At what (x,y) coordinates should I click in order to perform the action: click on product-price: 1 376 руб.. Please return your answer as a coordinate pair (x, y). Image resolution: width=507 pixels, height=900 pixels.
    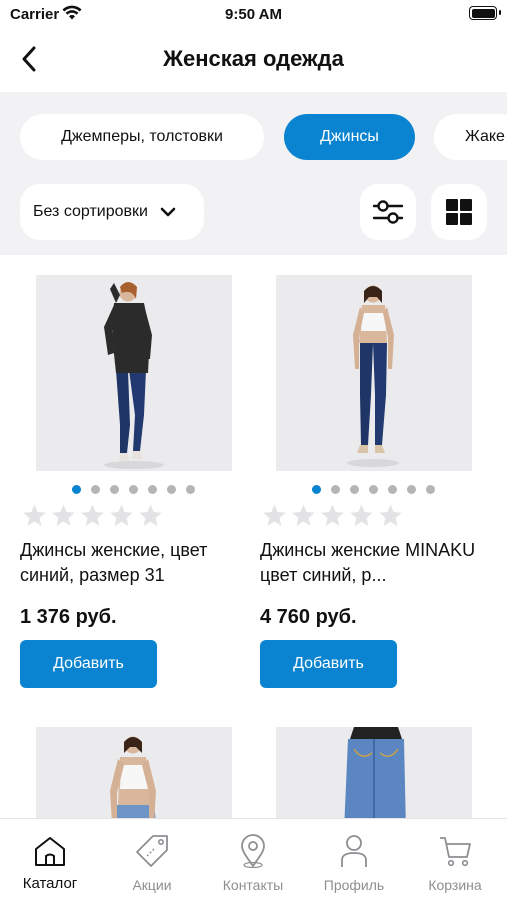
    Looking at the image, I should click on (68, 617).